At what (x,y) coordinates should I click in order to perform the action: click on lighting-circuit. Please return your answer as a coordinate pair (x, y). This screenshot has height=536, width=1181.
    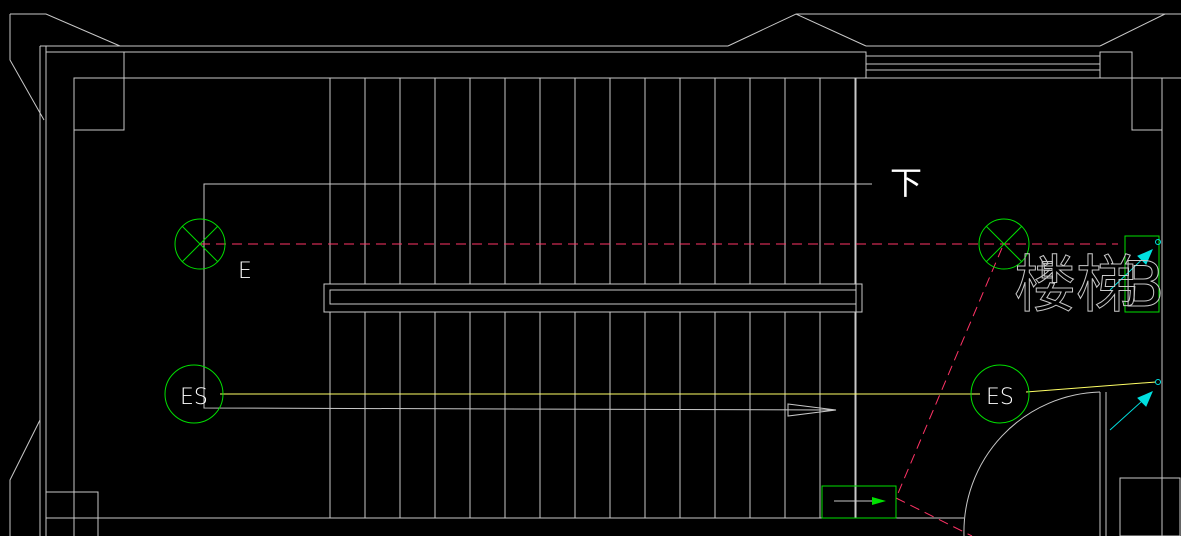
    Looking at the image, I should click on (688, 388).